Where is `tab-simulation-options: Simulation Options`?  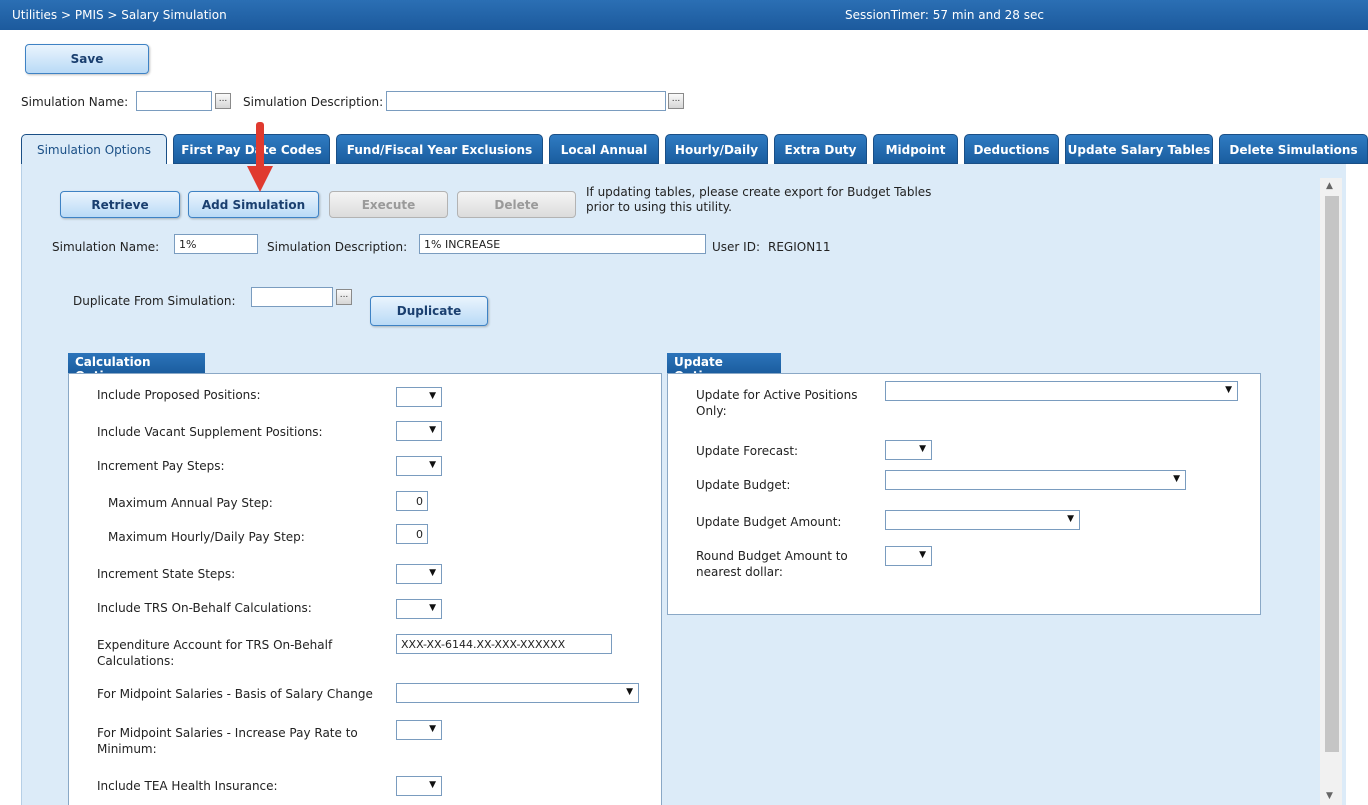 tab-simulation-options: Simulation Options is located at coordinates (94, 149).